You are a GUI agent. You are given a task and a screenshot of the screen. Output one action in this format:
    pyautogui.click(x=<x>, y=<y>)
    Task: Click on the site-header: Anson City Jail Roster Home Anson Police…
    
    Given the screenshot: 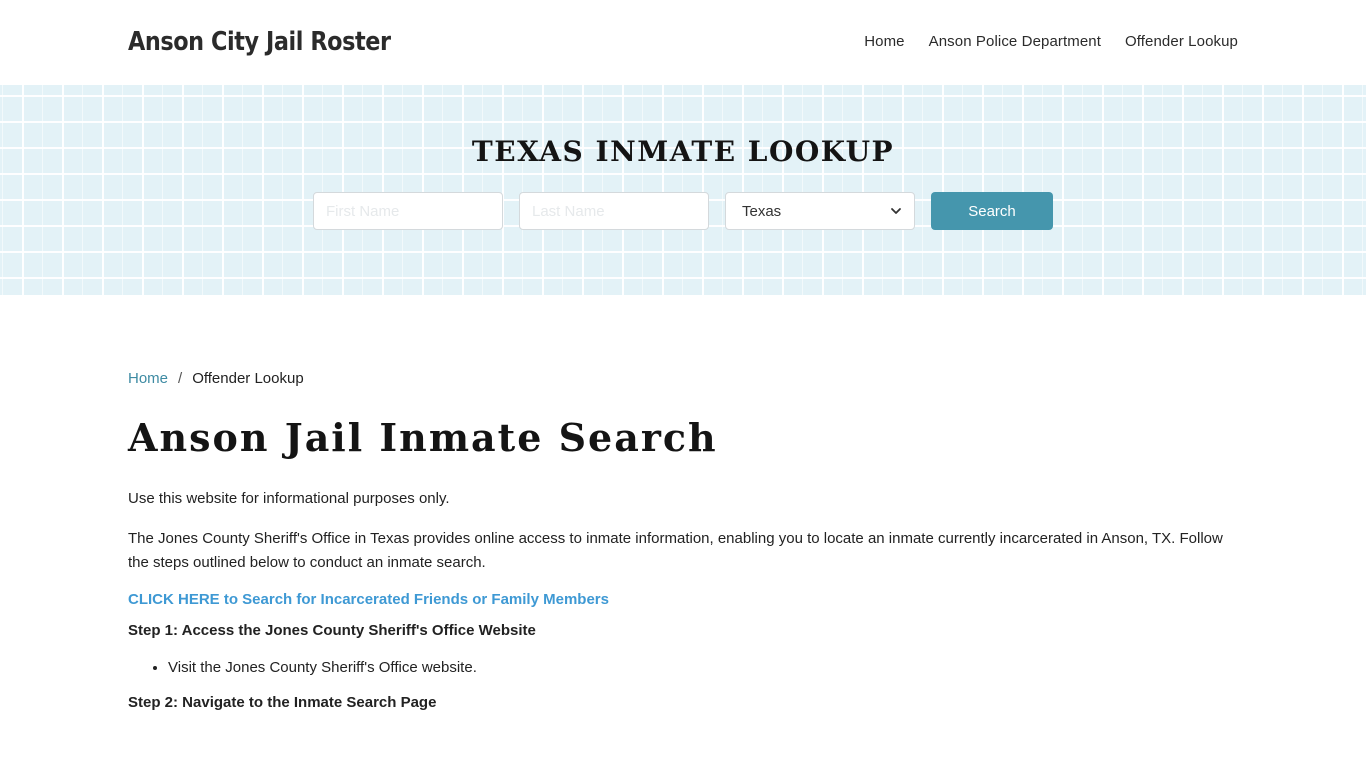 What is the action you would take?
    pyautogui.click(x=683, y=42)
    